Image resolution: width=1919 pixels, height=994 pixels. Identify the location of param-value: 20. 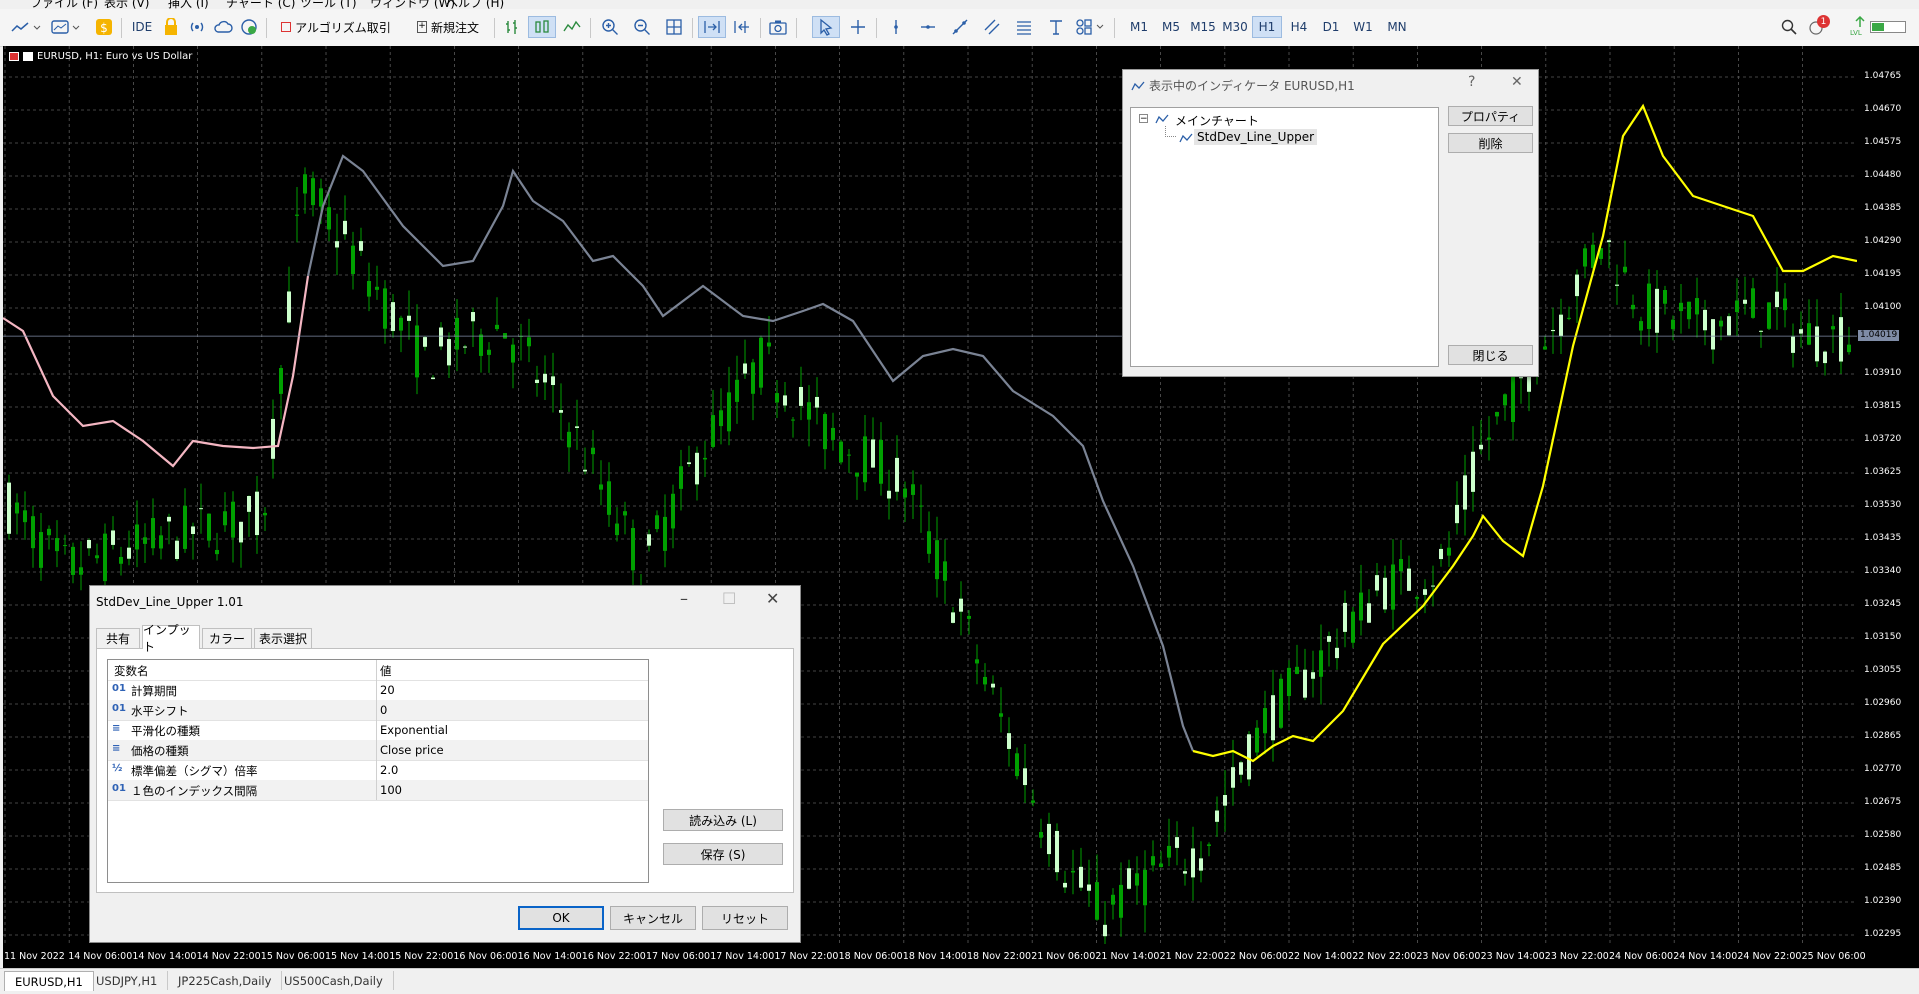
(387, 690).